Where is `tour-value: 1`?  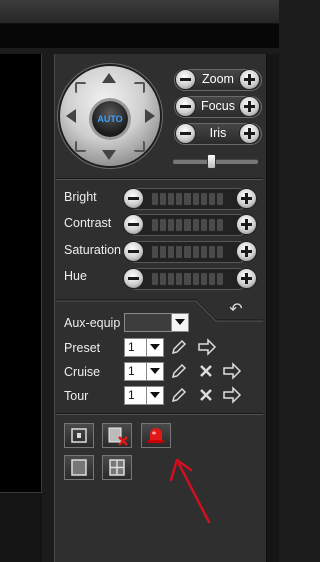 tour-value: 1 is located at coordinates (131, 395).